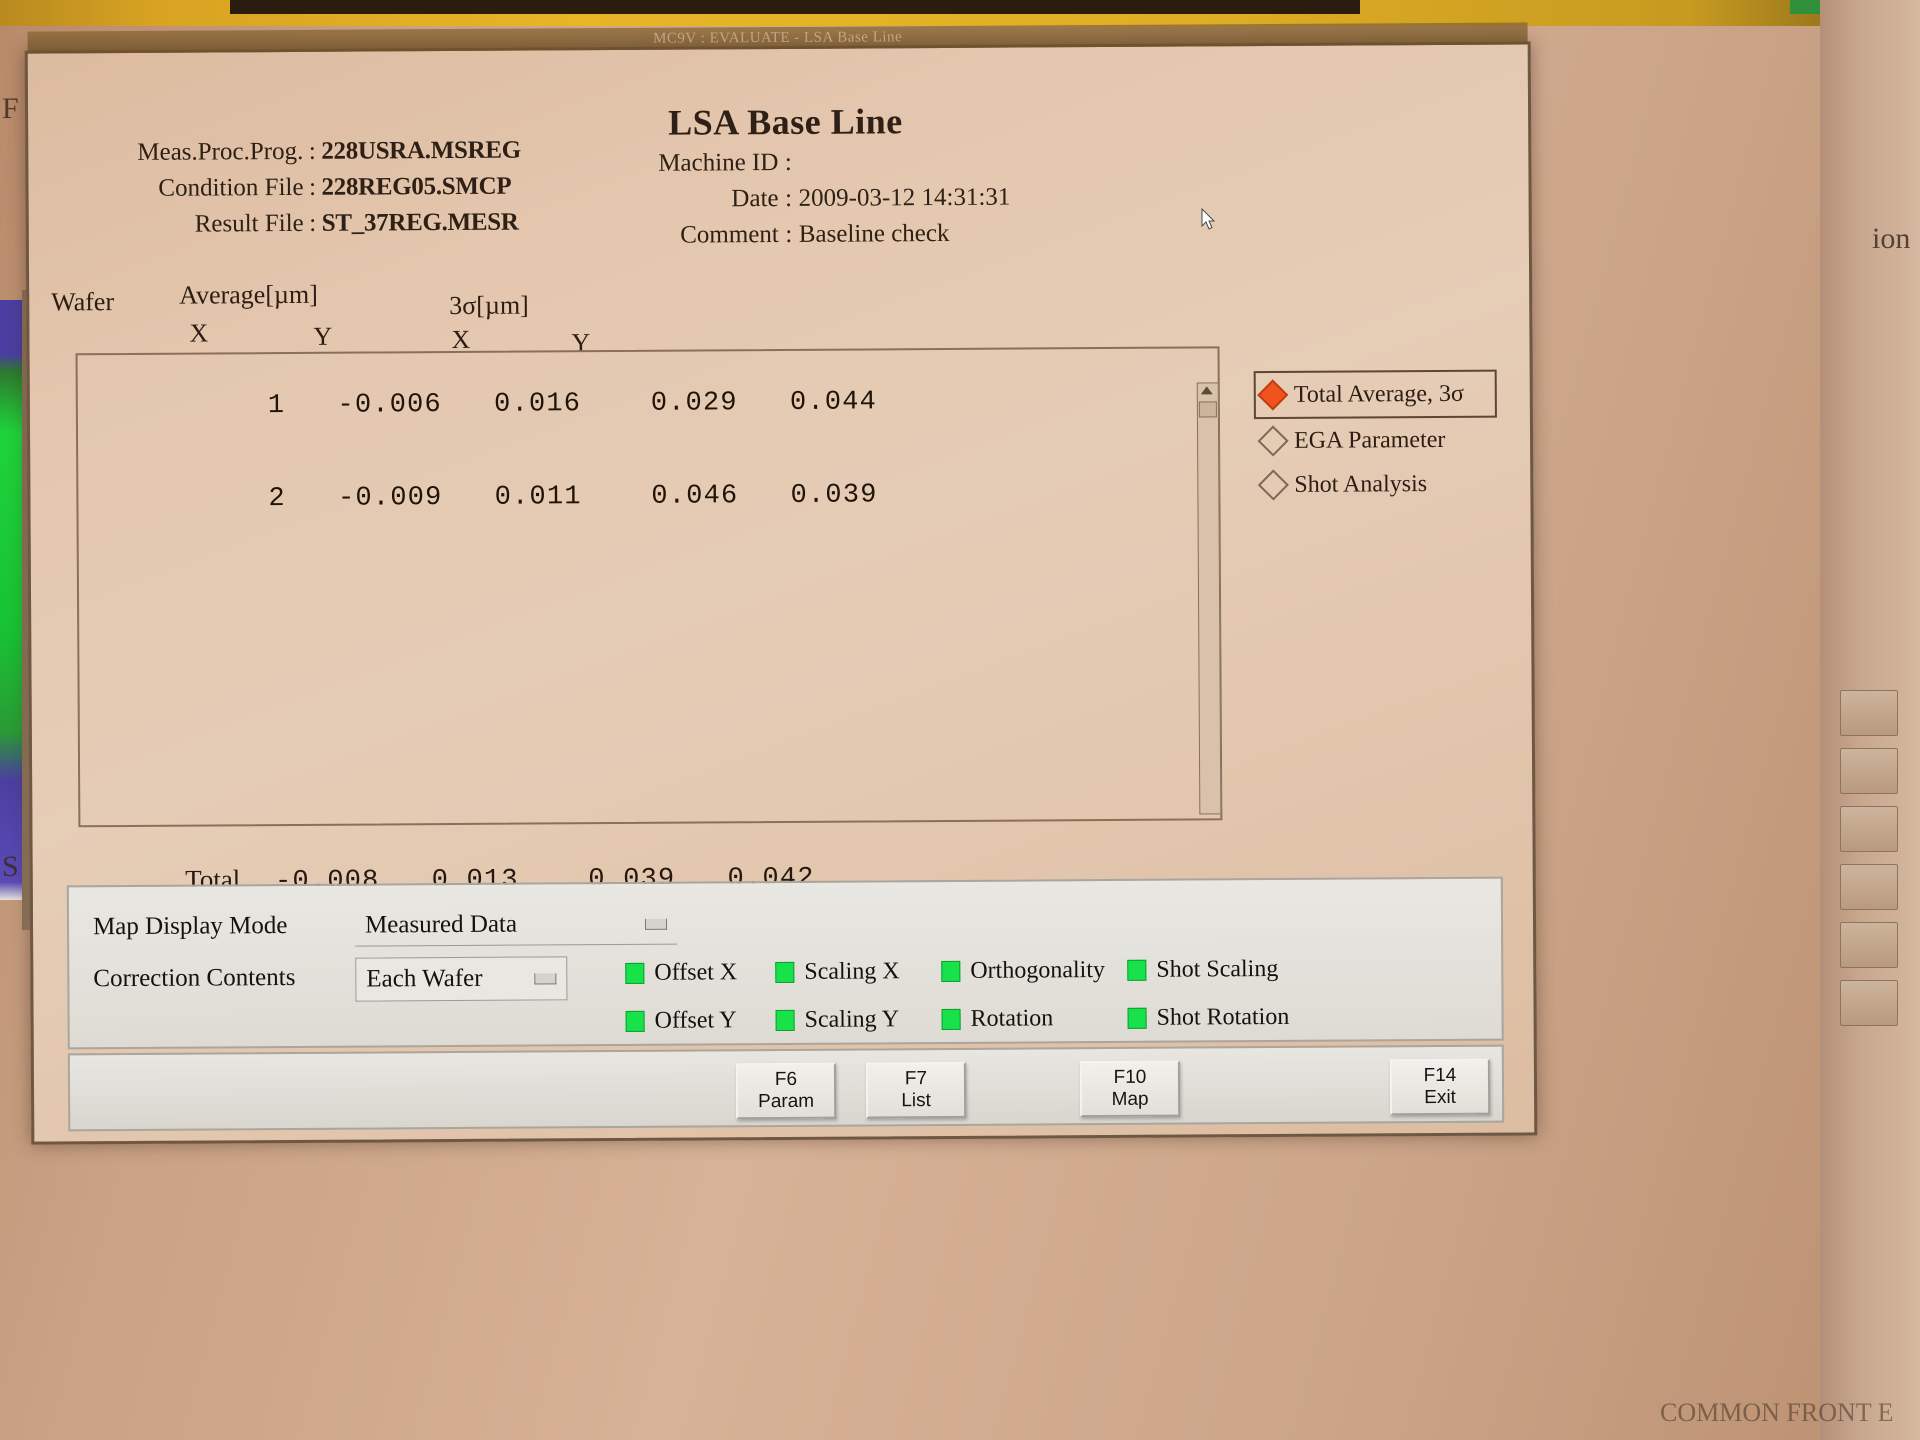 This screenshot has height=1440, width=1920. Describe the element at coordinates (538, 497) in the screenshot. I see `cell-average-y: 0.011` at that location.